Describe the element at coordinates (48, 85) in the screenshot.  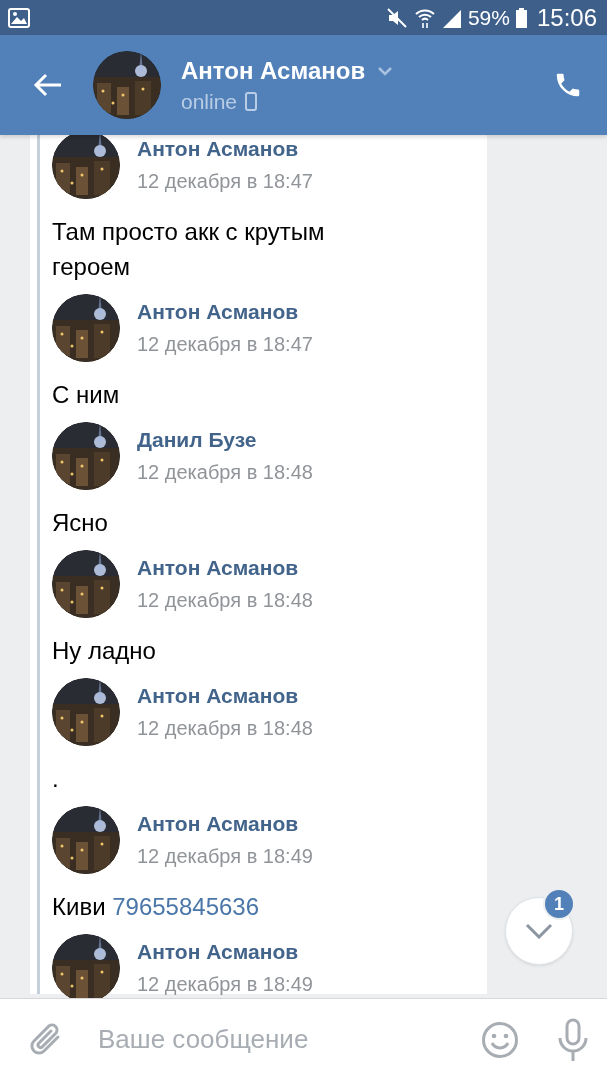
I see `back-icon` at that location.